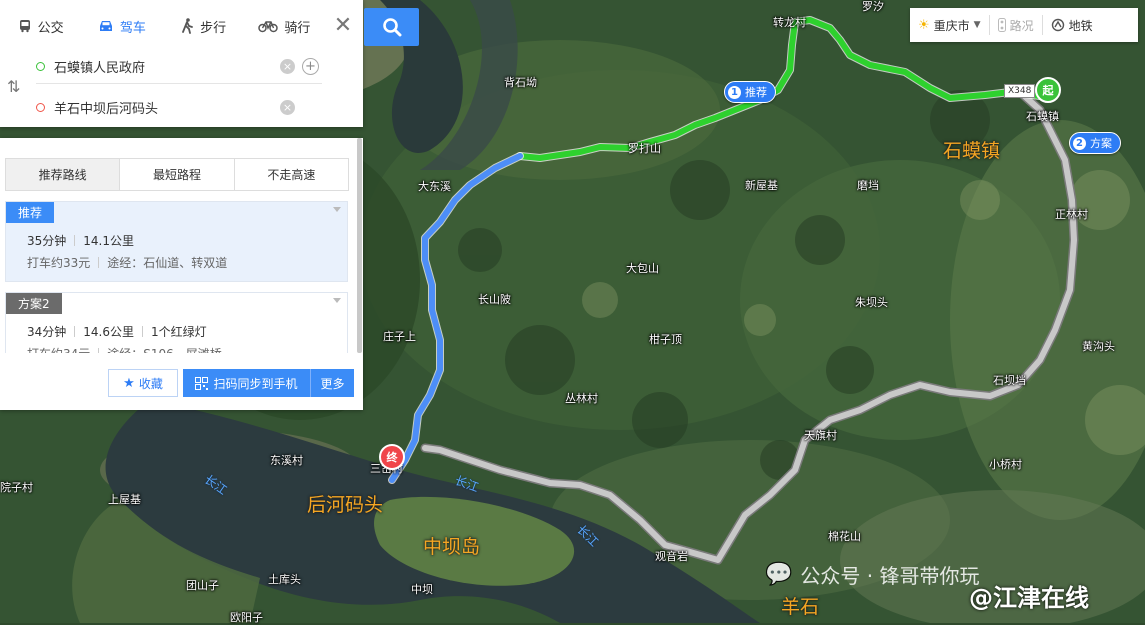 The image size is (1145, 625). Describe the element at coordinates (671, 556) in the screenshot. I see `place-label: 观音岩` at that location.